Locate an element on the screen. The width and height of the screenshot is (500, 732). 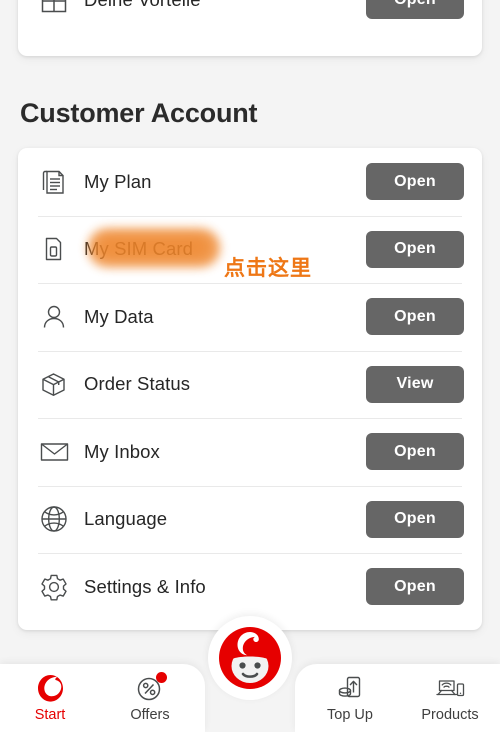
nav-item-label: Top Up is located at coordinates (350, 715).